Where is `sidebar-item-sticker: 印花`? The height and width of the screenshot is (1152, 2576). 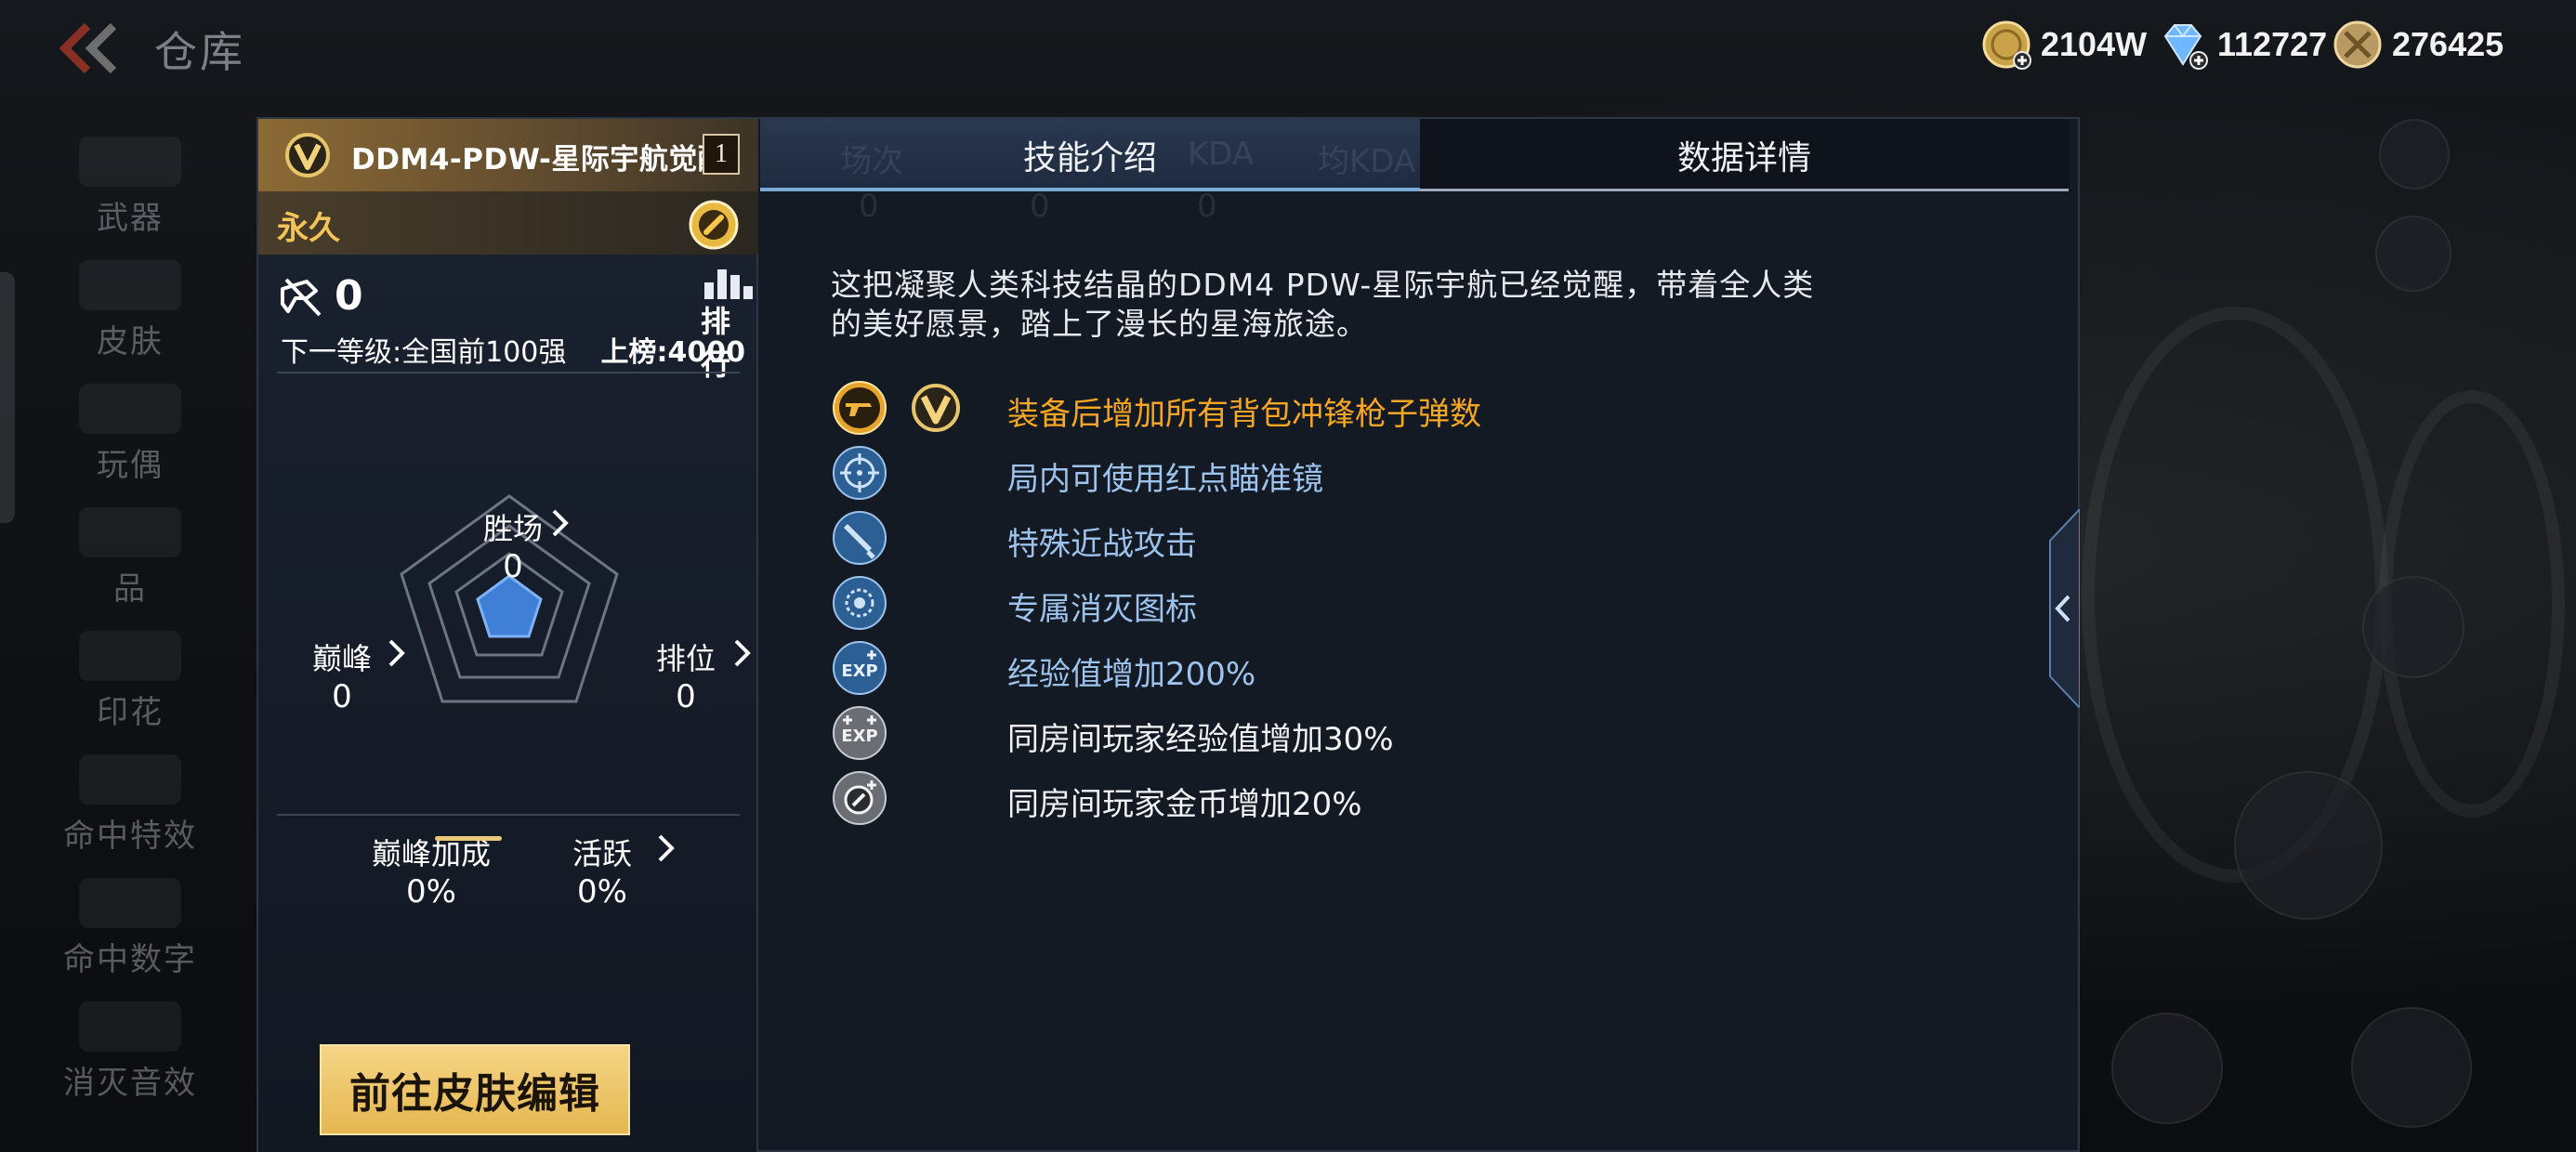
sidebar-item-sticker: 印花 is located at coordinates (130, 681).